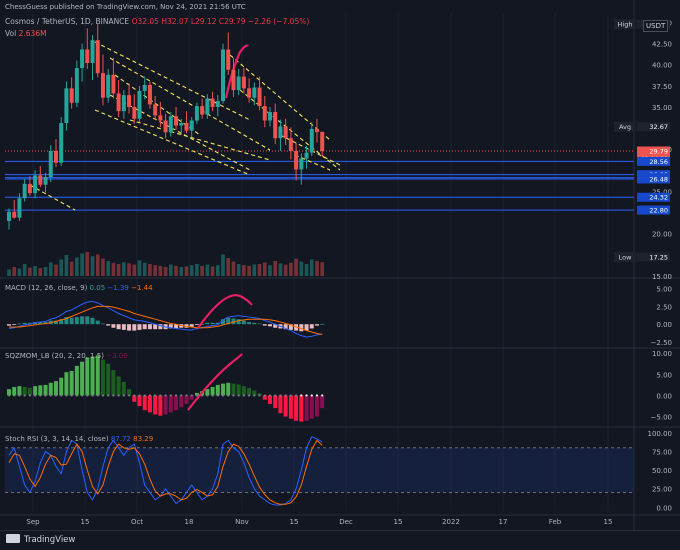 The image size is (680, 550). Describe the element at coordinates (662, 45) in the screenshot. I see `axis-tick-label: 42.50` at that location.